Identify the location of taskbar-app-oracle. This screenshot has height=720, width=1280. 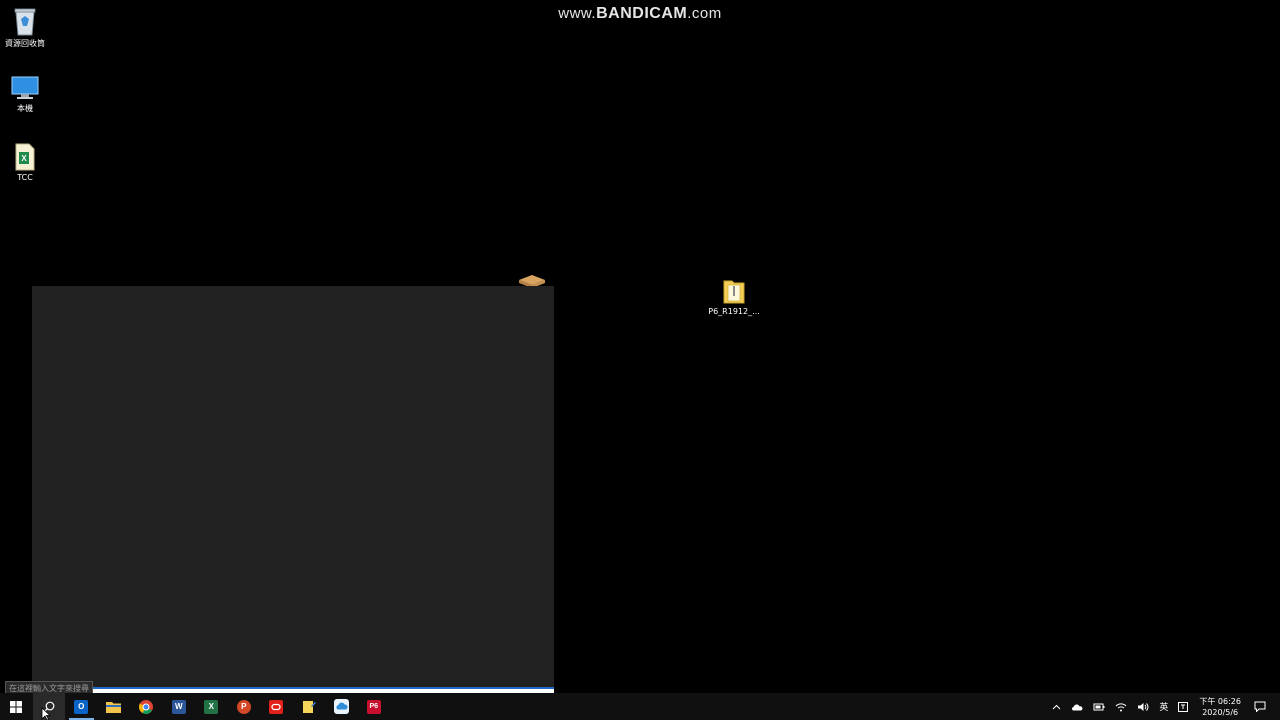
(276, 706).